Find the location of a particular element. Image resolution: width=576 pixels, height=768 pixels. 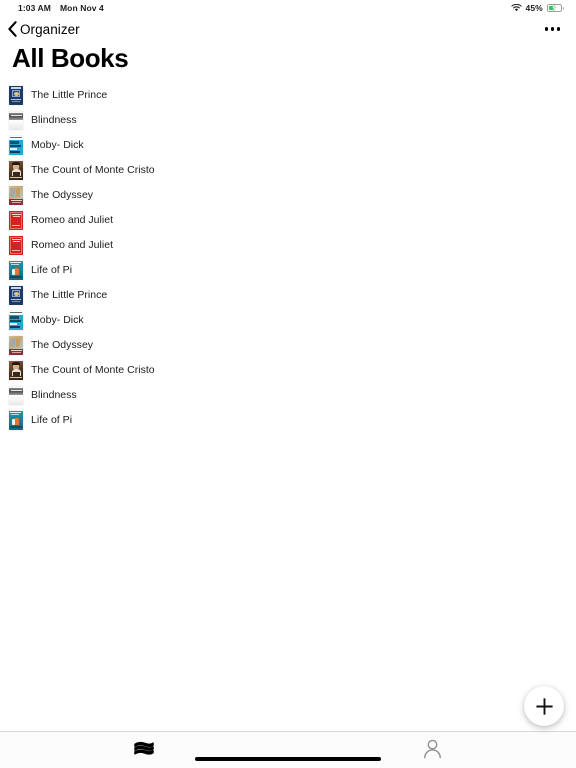

plus-icon is located at coordinates (544, 706).